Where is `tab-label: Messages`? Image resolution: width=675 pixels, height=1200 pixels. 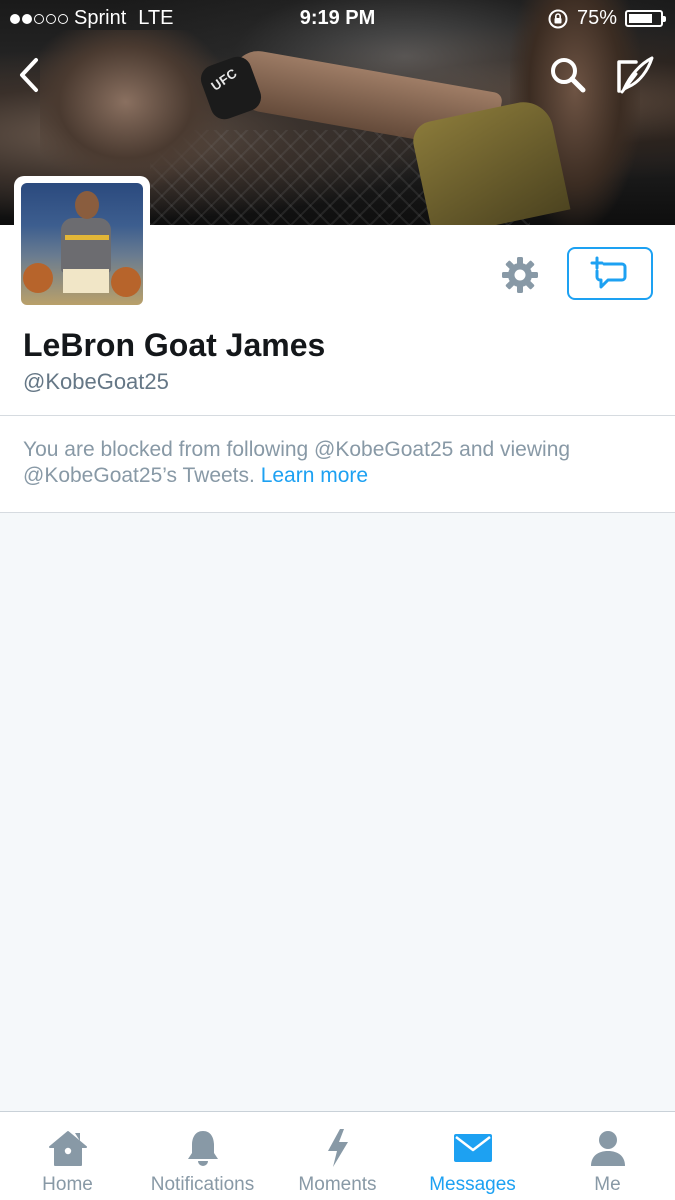 tab-label: Messages is located at coordinates (472, 1184).